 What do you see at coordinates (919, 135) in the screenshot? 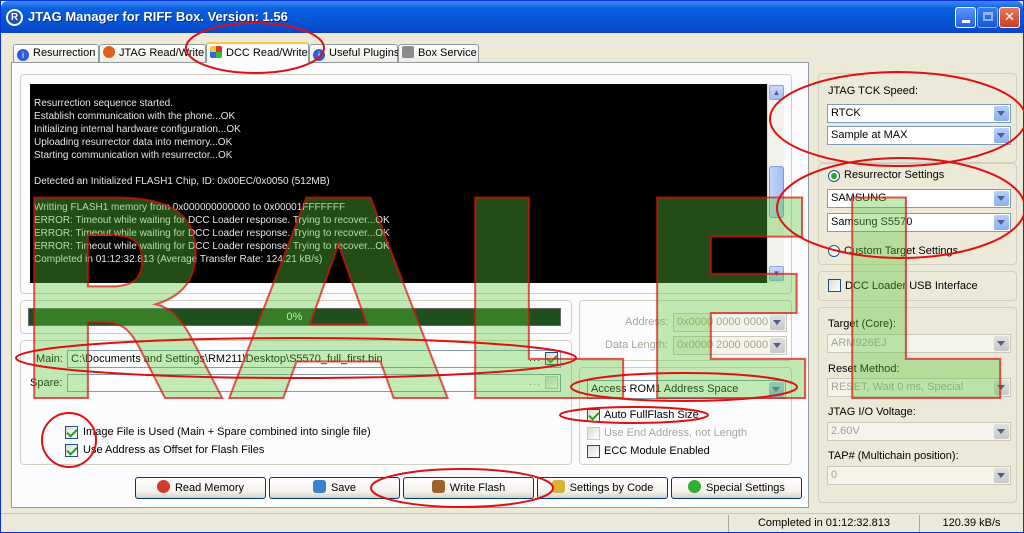
I see `sample-select: Sample at MAX` at bounding box center [919, 135].